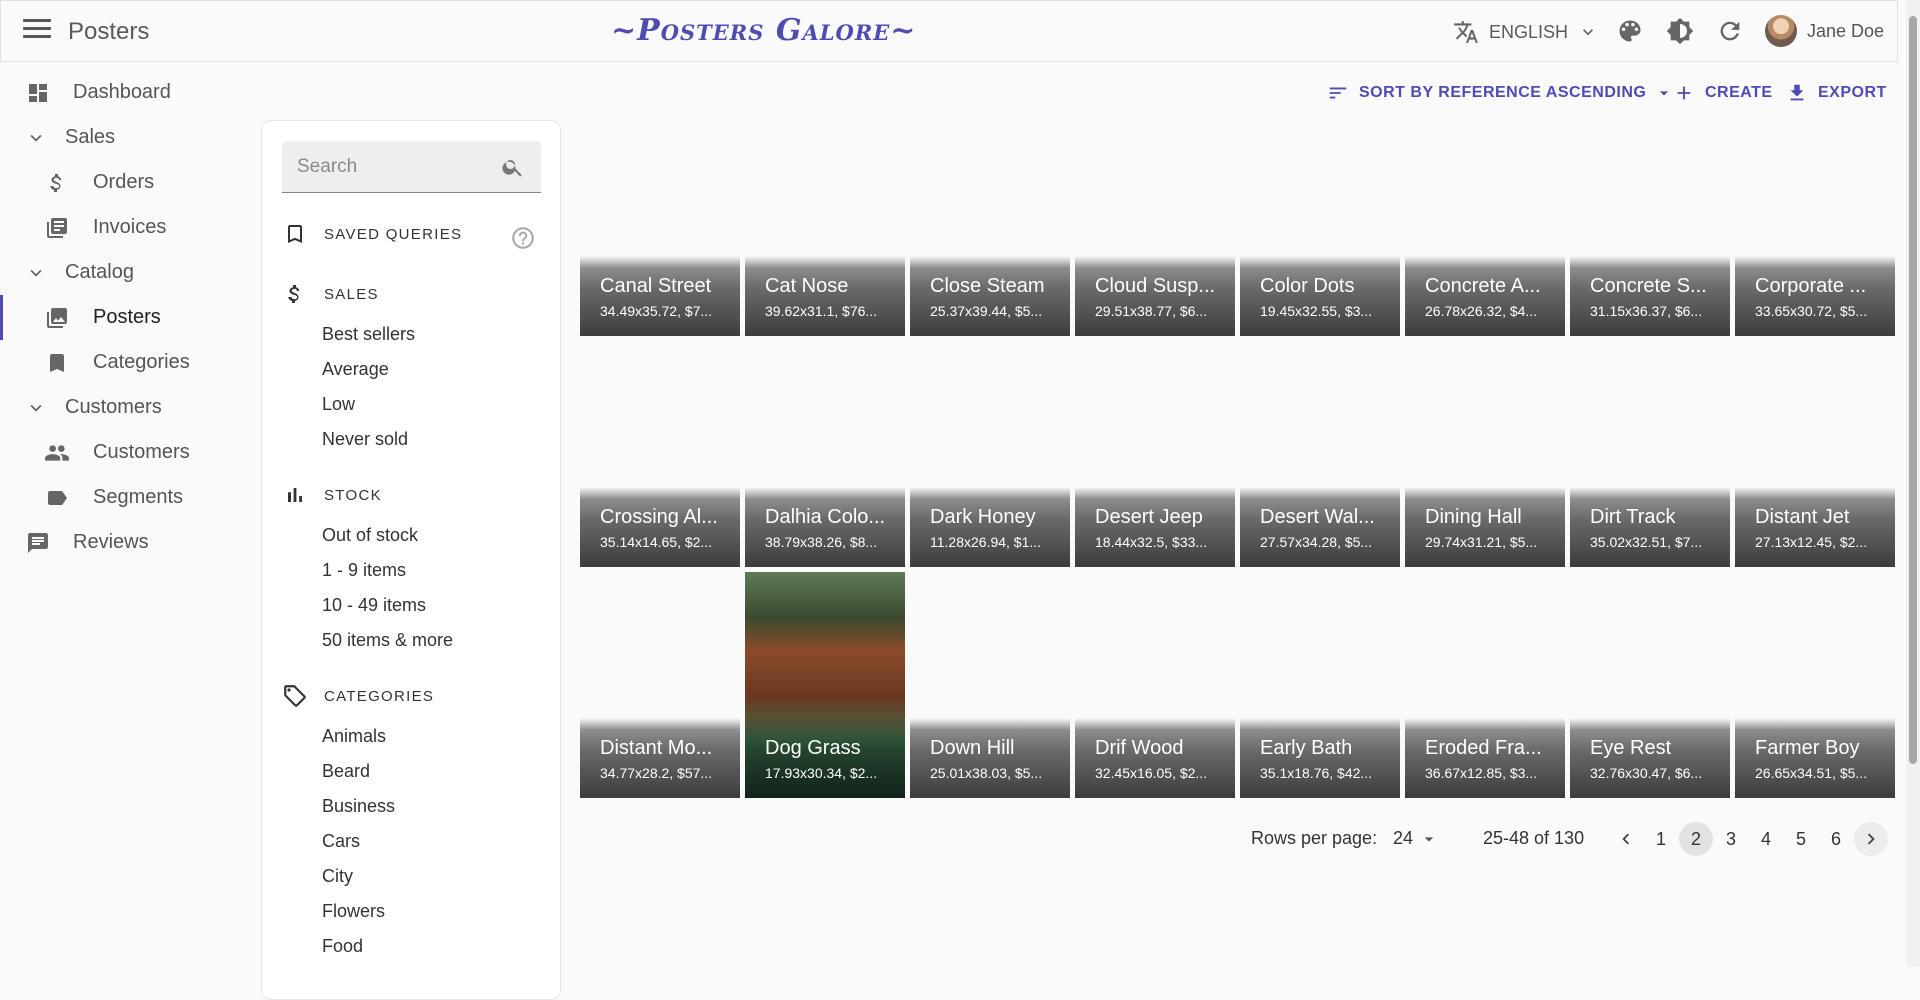 The image size is (1920, 1000). Describe the element at coordinates (125, 407) in the screenshot. I see `sidebar-group-customers: Customers` at that location.